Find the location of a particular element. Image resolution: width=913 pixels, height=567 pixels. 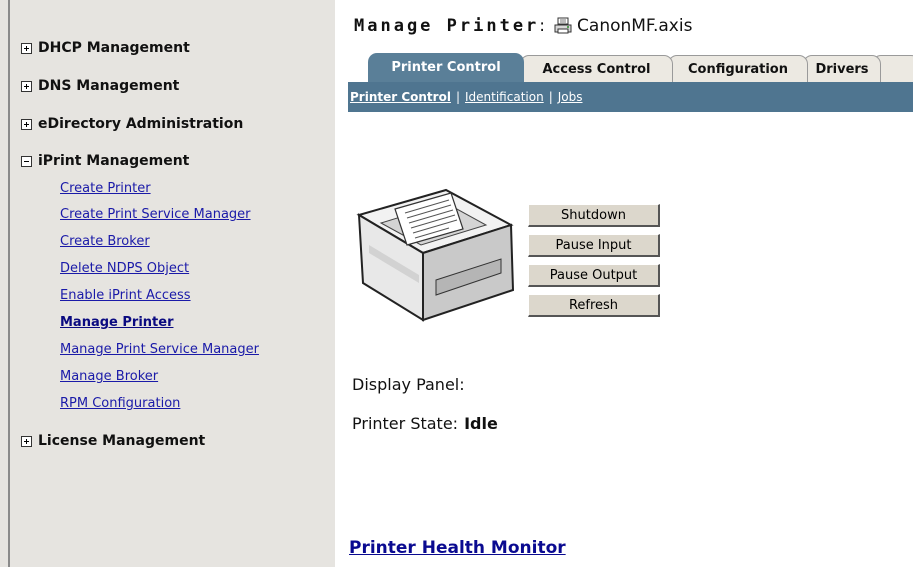

tab-drivers: Drivers is located at coordinates (842, 68).